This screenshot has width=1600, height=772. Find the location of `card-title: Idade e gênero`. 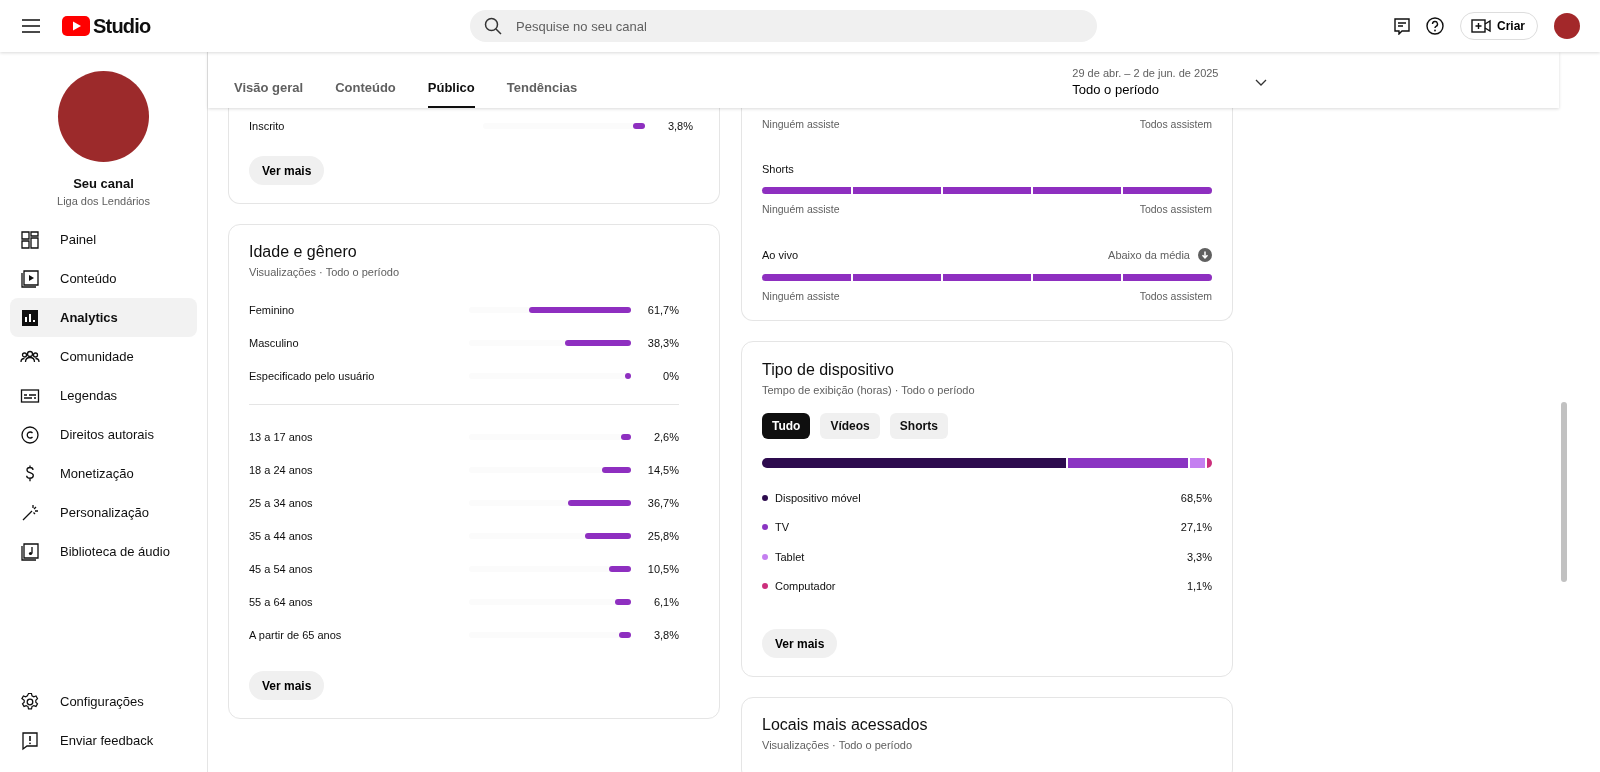

card-title: Idade e gênero is located at coordinates (303, 252).